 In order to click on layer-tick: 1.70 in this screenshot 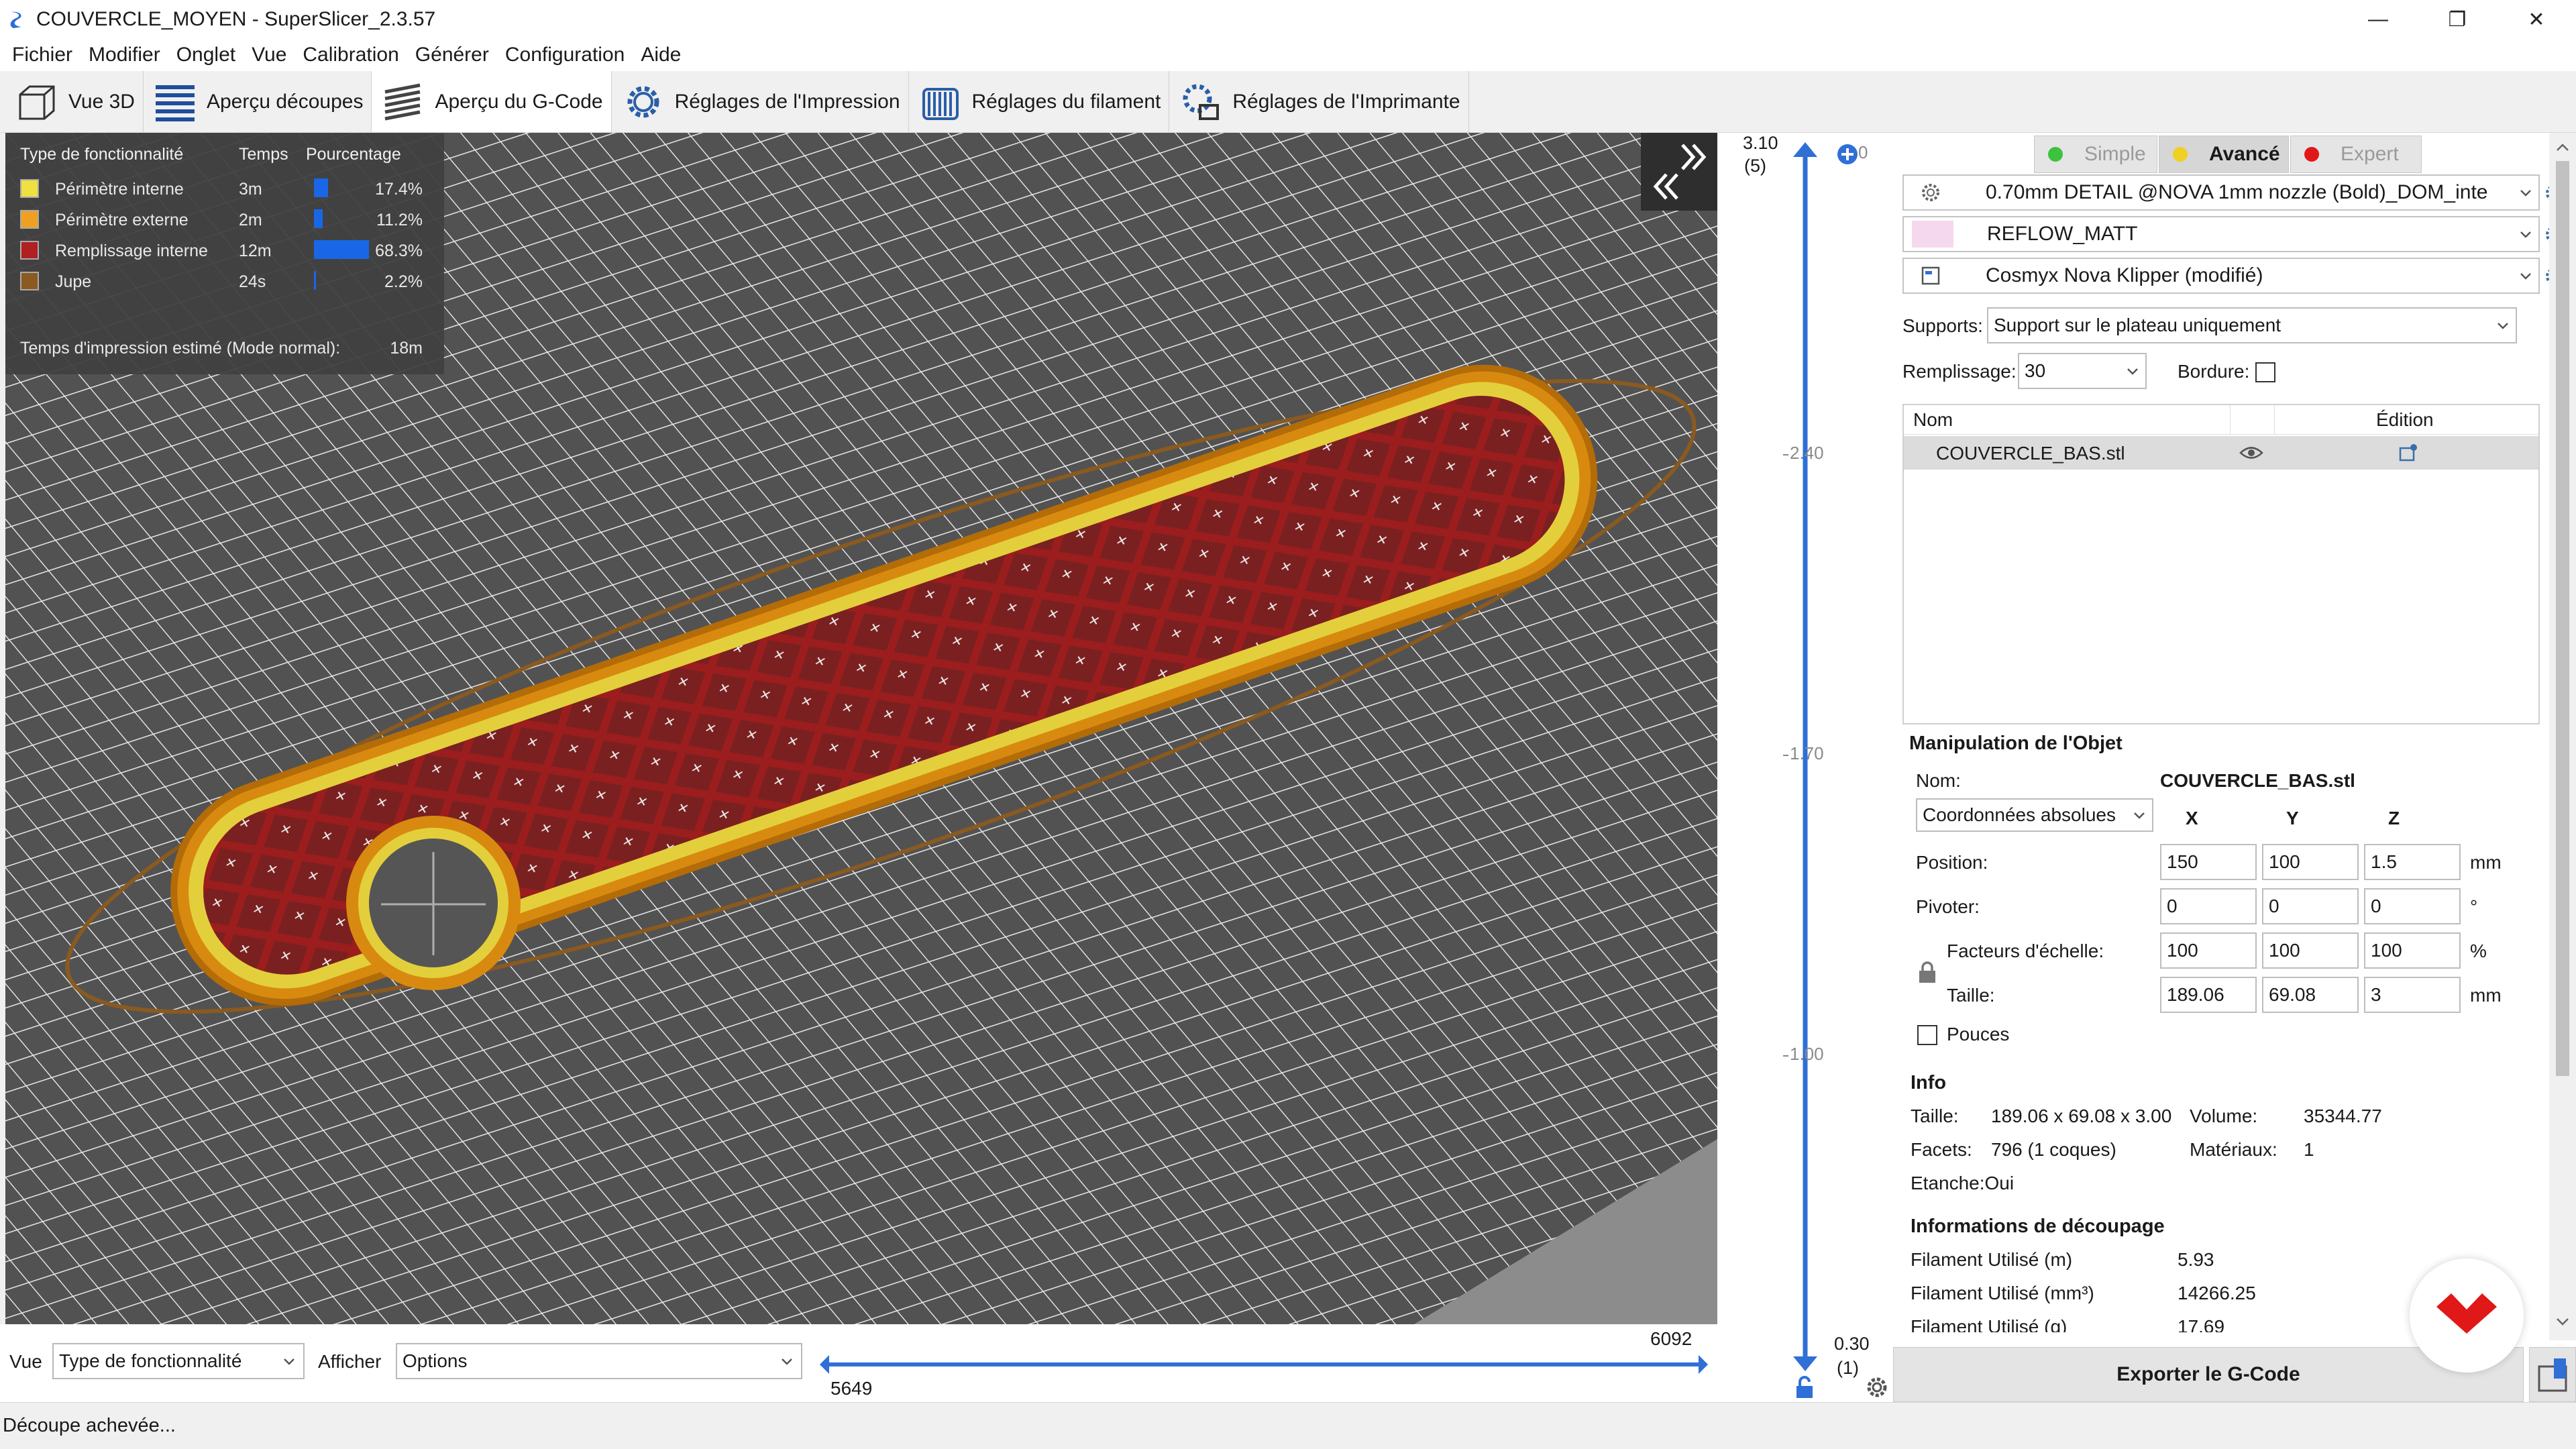, I will do `click(1807, 753)`.